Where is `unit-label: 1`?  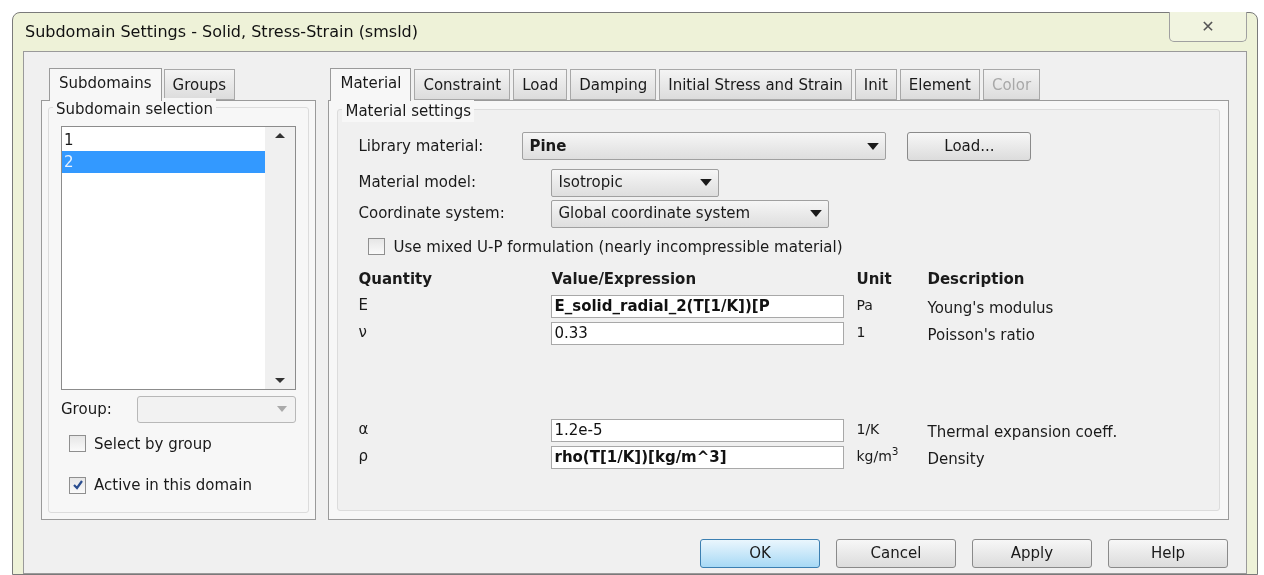
unit-label: 1 is located at coordinates (861, 332).